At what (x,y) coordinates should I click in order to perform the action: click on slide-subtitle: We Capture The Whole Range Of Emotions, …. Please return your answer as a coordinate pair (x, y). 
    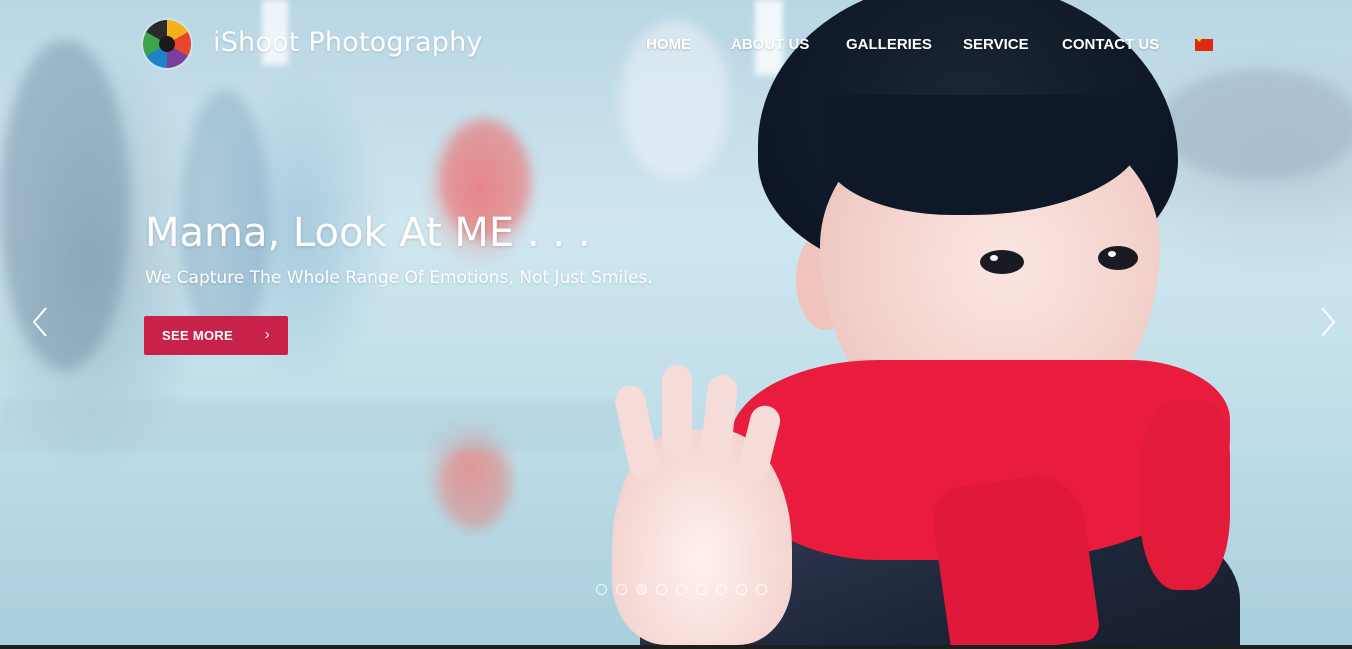
    Looking at the image, I should click on (399, 278).